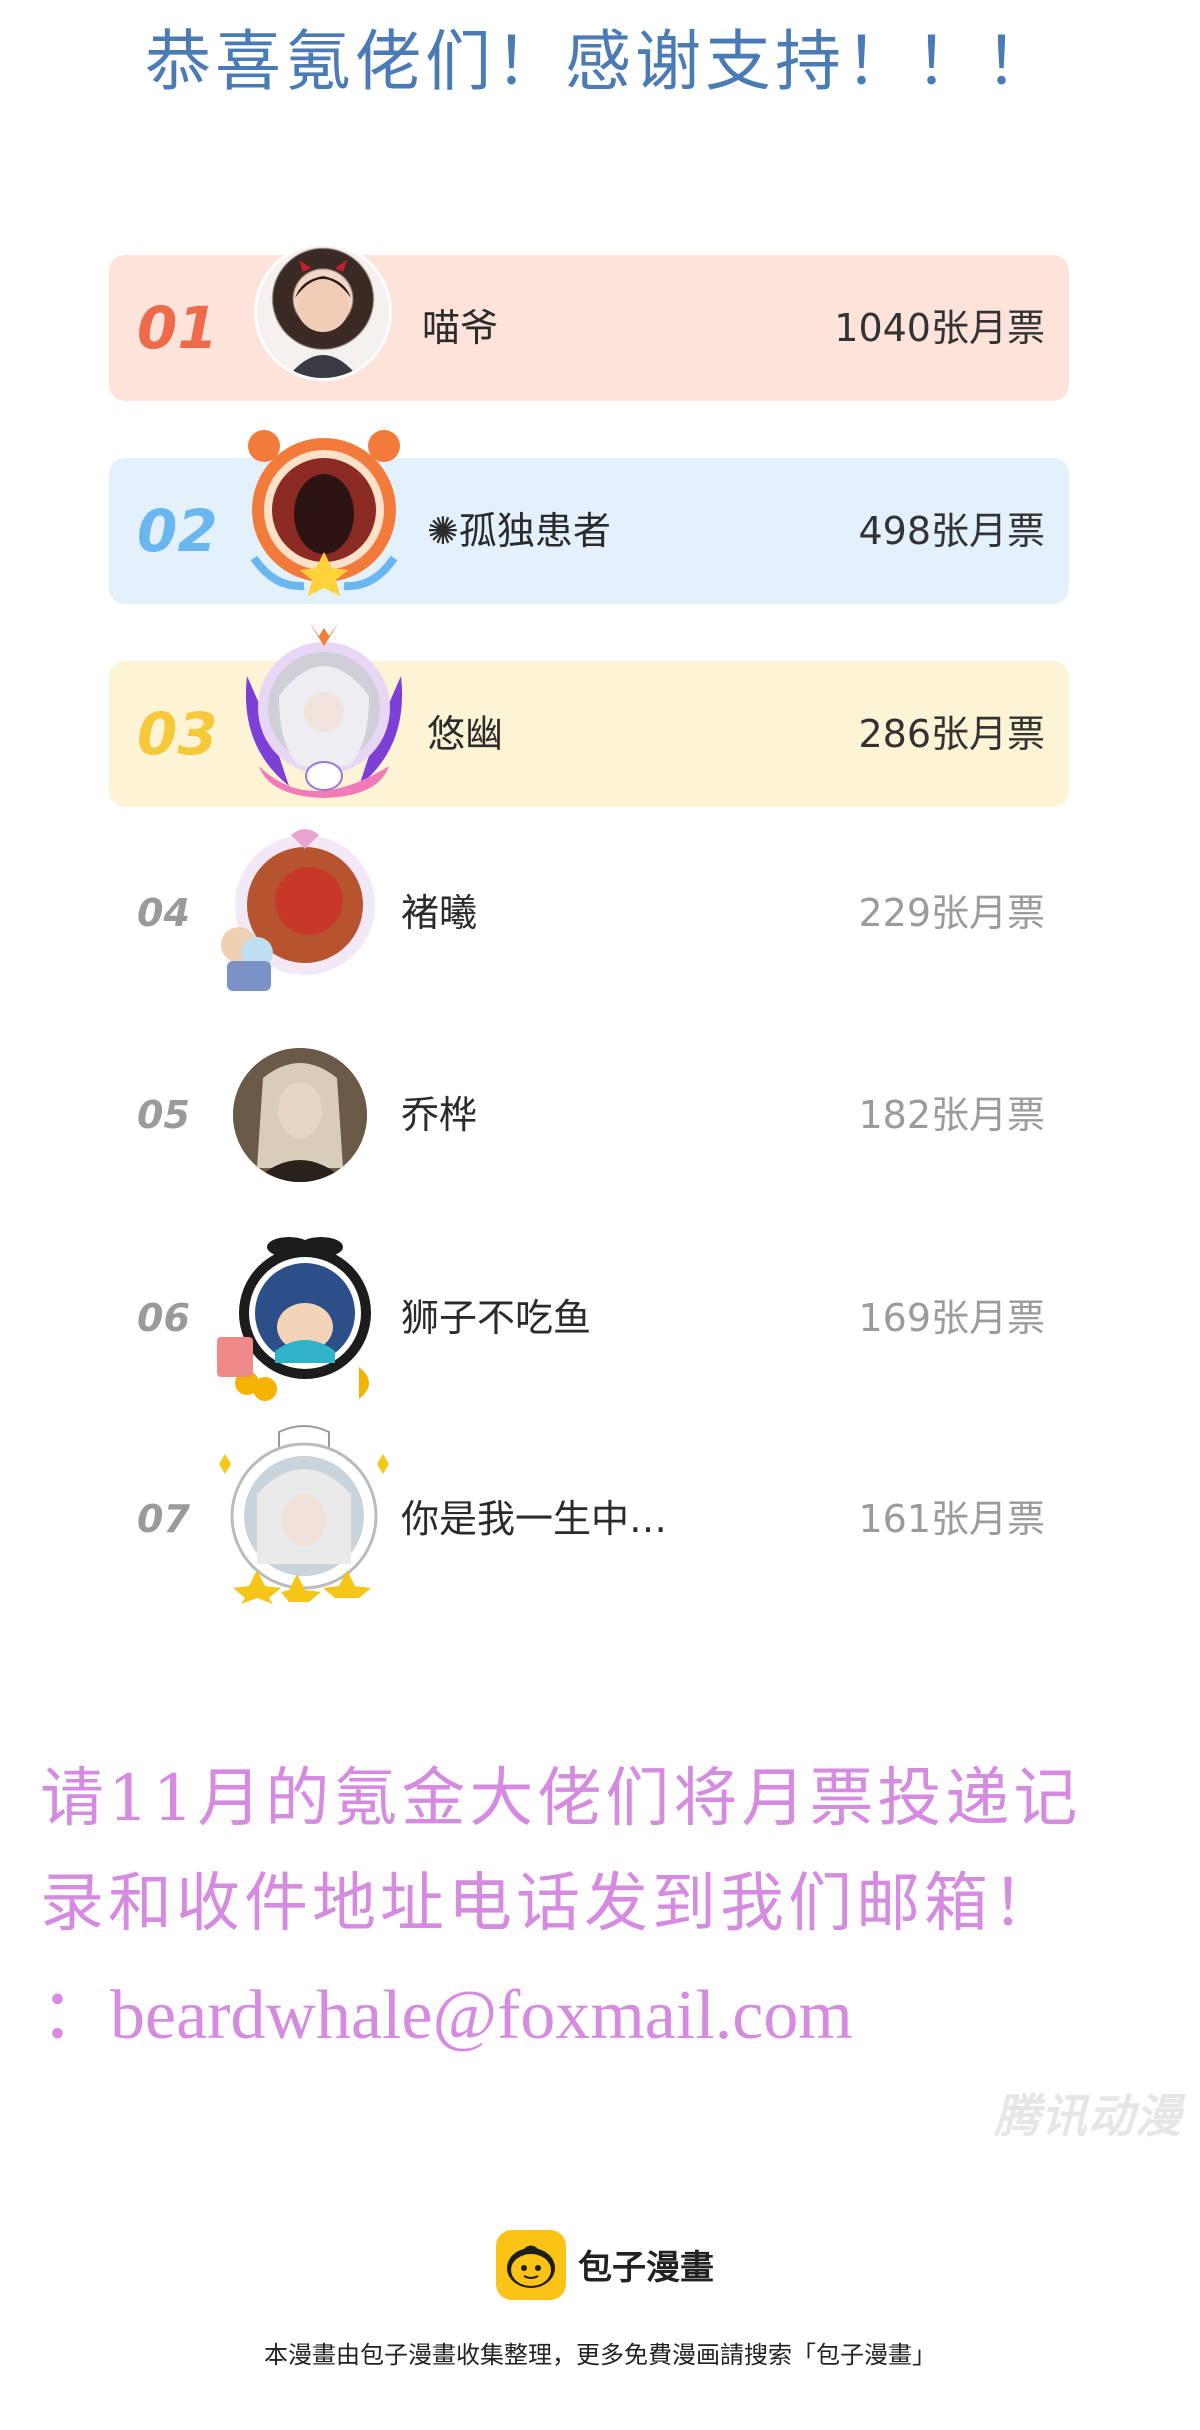  Describe the element at coordinates (951, 734) in the screenshot. I see `vote-count: 286张月票` at that location.